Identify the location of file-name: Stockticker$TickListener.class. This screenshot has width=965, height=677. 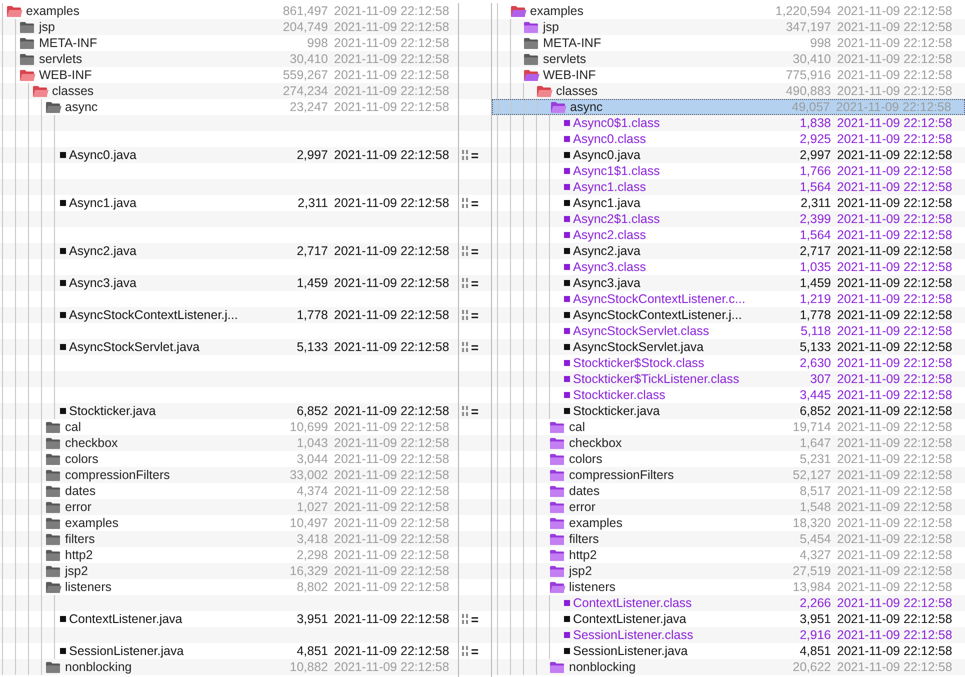
(656, 379).